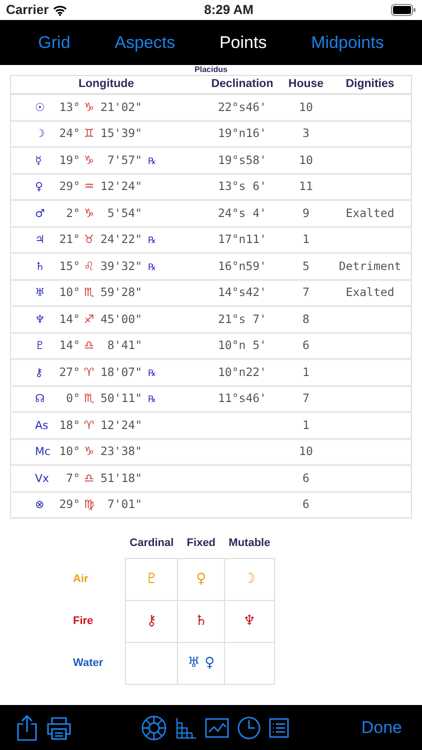 Image resolution: width=422 pixels, height=750 pixels. I want to click on share-icon, so click(27, 728).